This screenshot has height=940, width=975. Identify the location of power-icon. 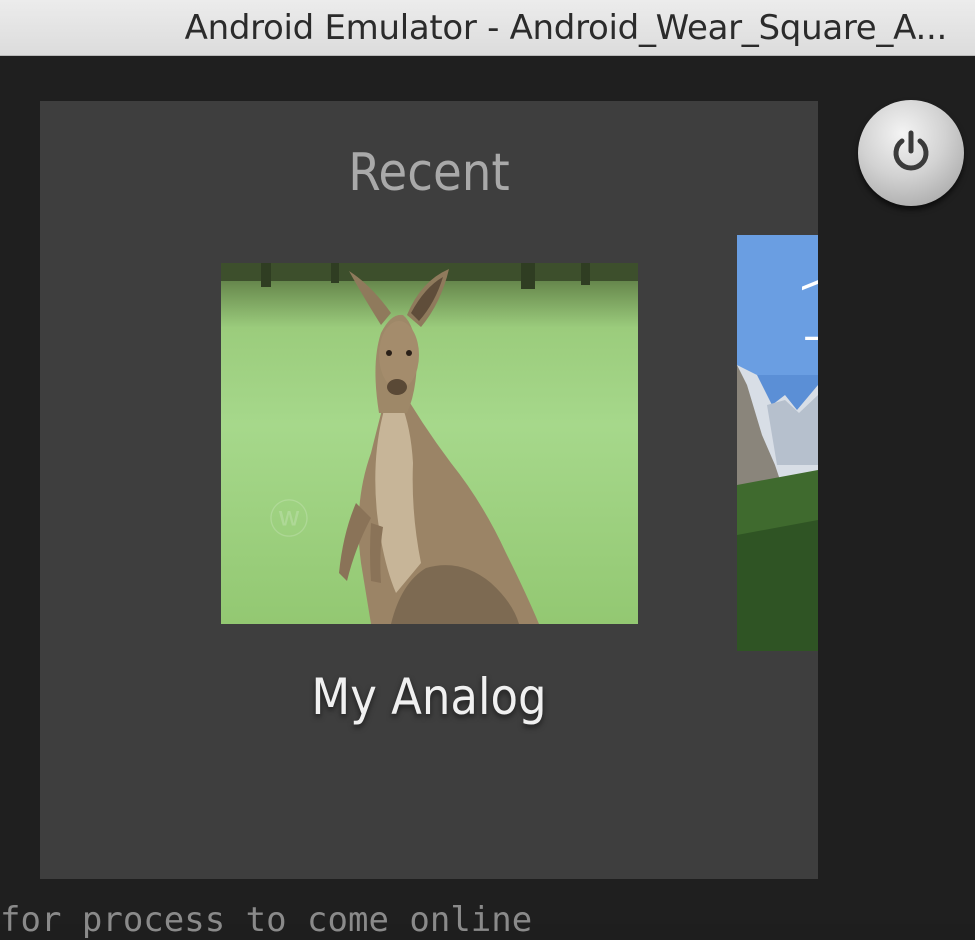
(911, 150).